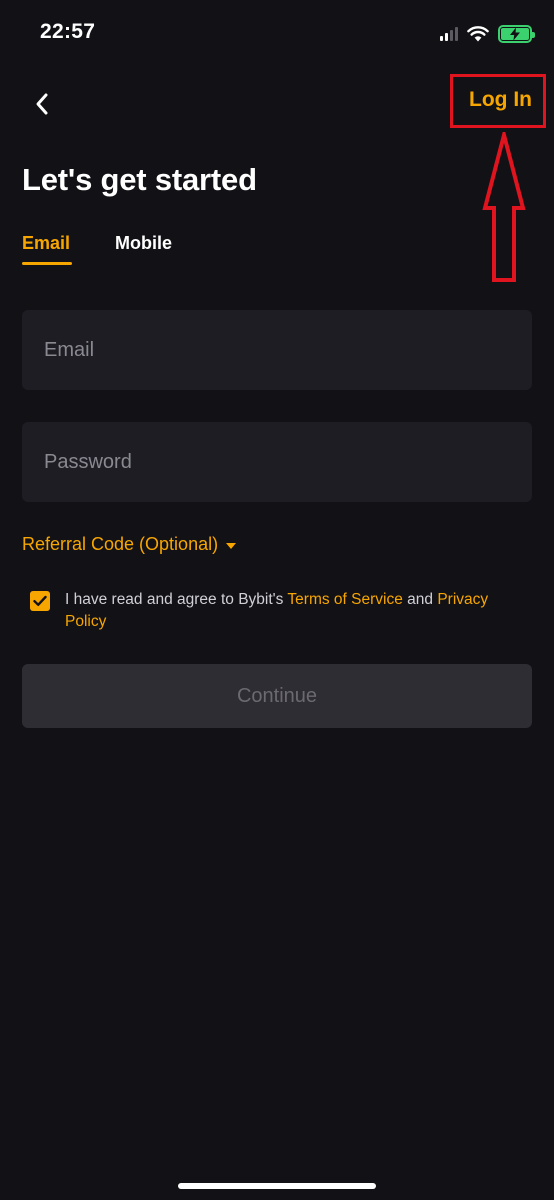 The height and width of the screenshot is (1200, 554). I want to click on caret-down-icon, so click(231, 545).